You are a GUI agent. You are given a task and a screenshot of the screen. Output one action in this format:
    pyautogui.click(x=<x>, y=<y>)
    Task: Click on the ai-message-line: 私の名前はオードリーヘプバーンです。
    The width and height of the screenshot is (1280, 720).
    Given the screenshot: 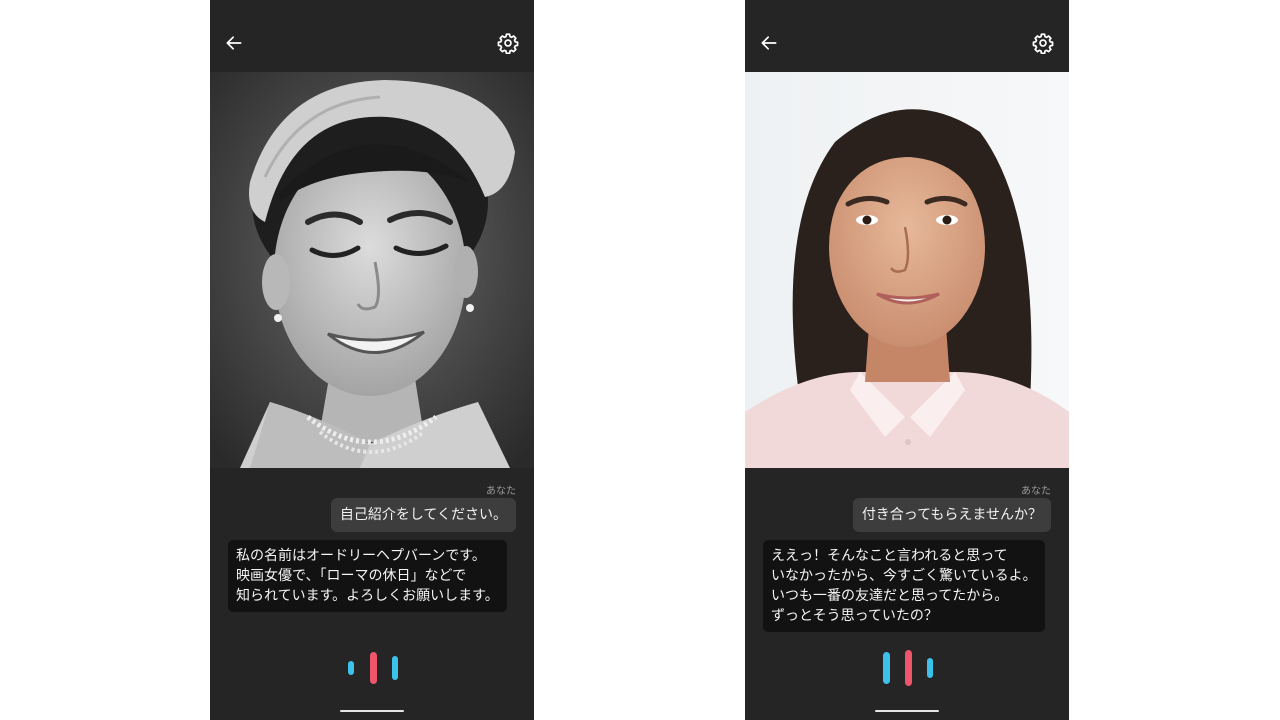 What is the action you would take?
    pyautogui.click(x=361, y=556)
    